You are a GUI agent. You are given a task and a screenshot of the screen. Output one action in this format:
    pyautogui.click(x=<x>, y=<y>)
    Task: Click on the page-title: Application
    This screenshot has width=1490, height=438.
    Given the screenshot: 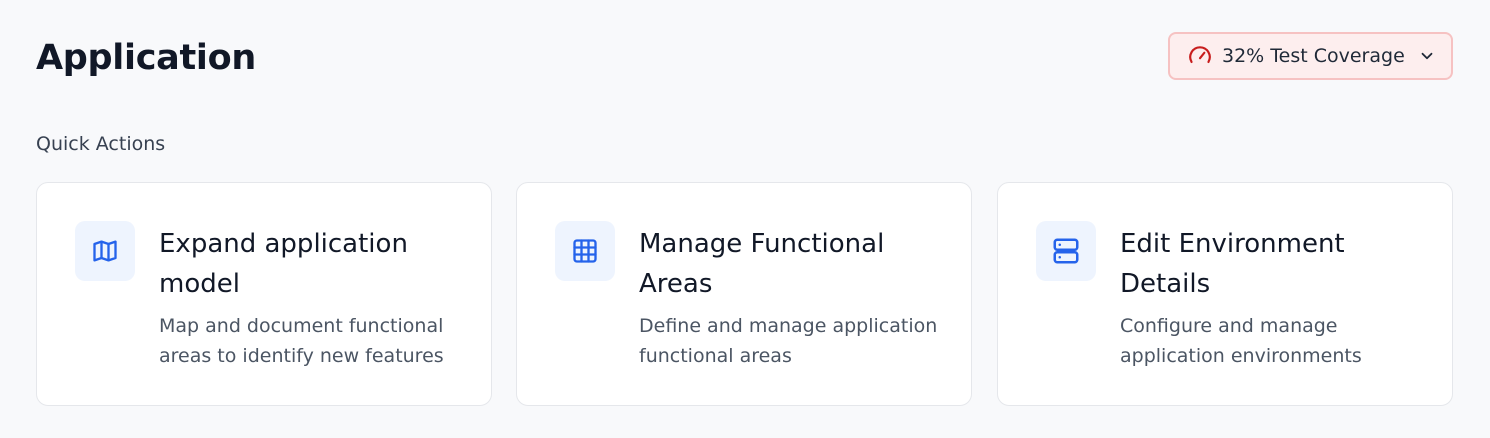 What is the action you would take?
    pyautogui.click(x=146, y=58)
    